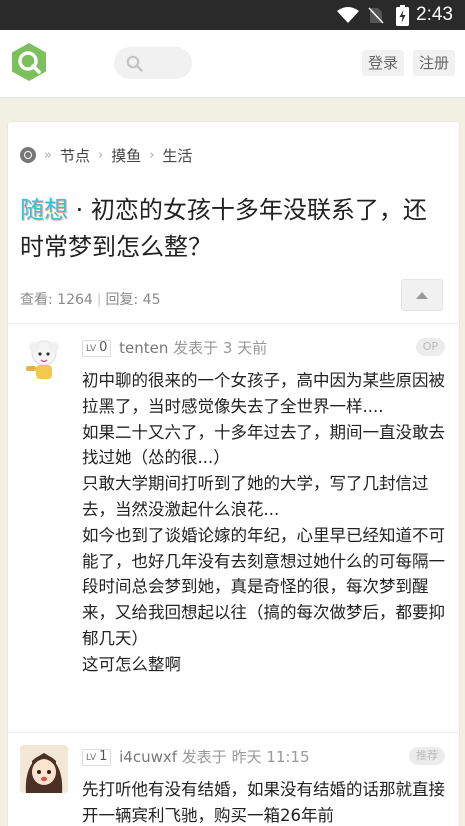  Describe the element at coordinates (103, 756) in the screenshot. I see `level-number: 1` at that location.